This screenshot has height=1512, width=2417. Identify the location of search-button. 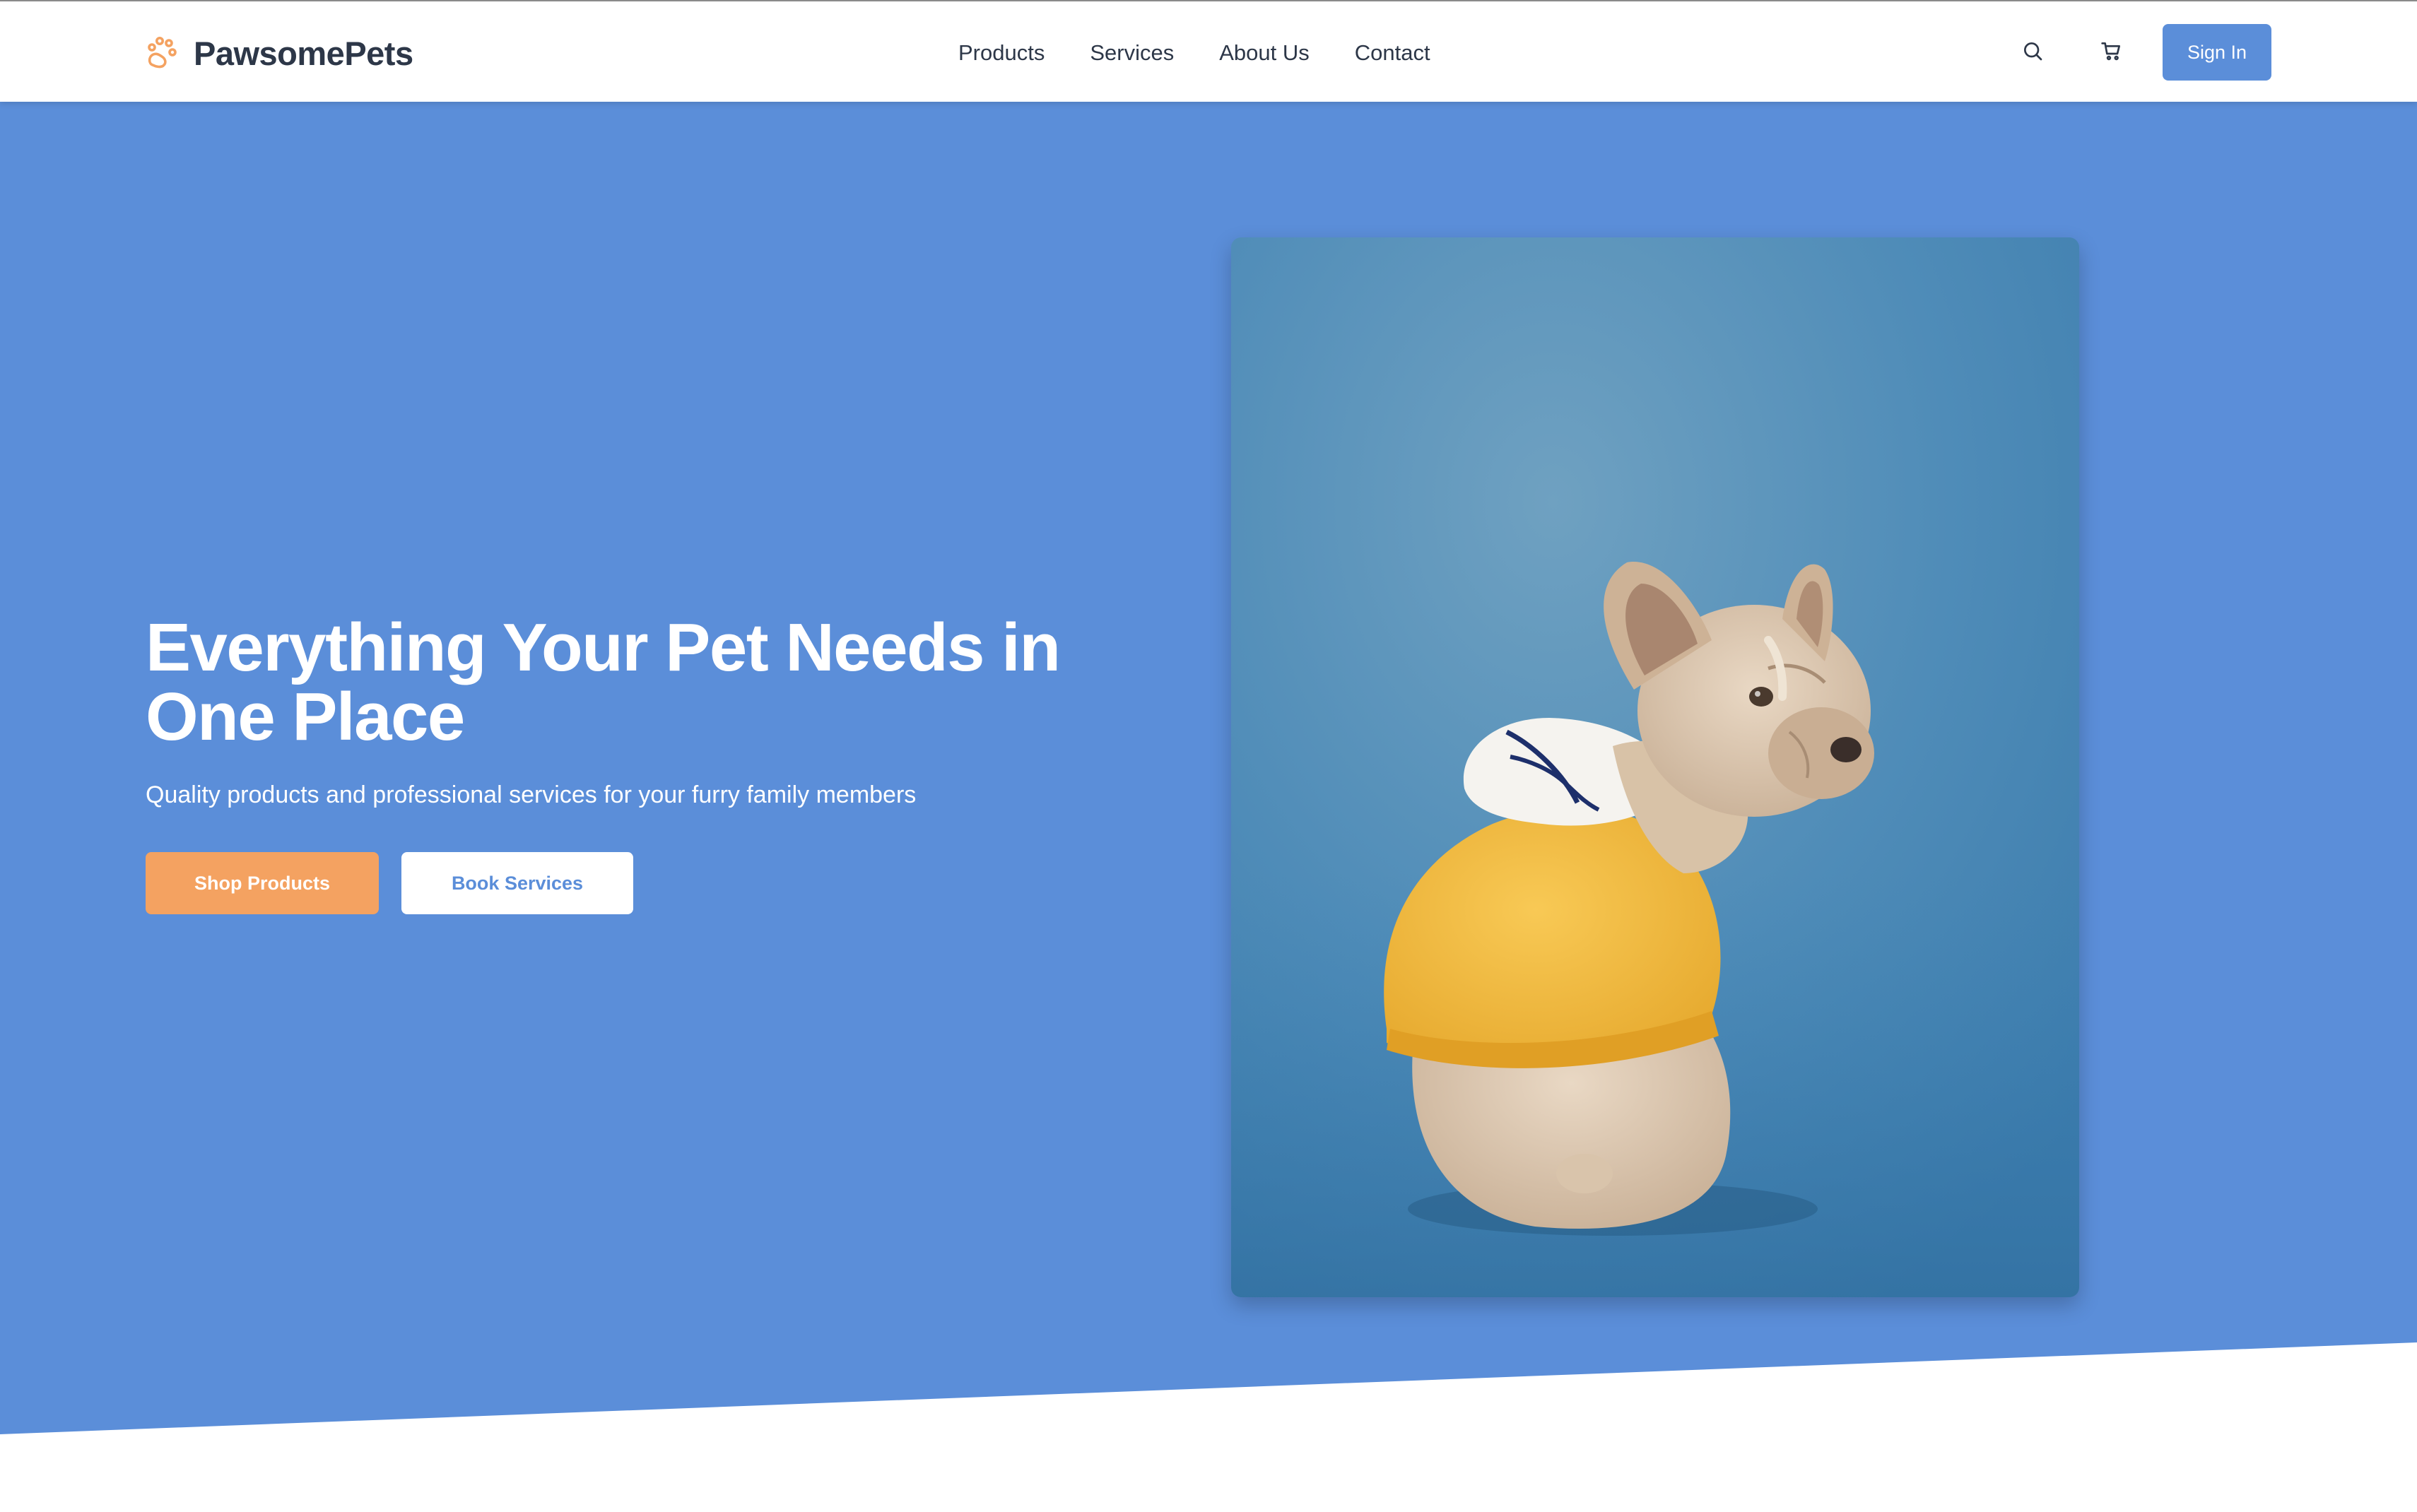
(2033, 50).